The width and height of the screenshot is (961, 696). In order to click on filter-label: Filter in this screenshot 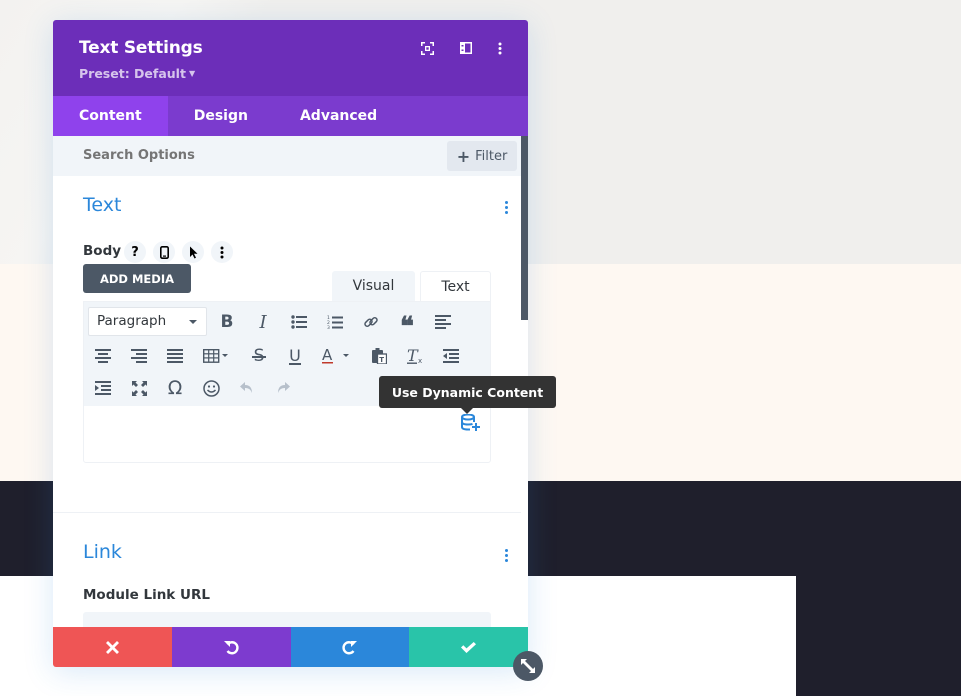, I will do `click(491, 156)`.